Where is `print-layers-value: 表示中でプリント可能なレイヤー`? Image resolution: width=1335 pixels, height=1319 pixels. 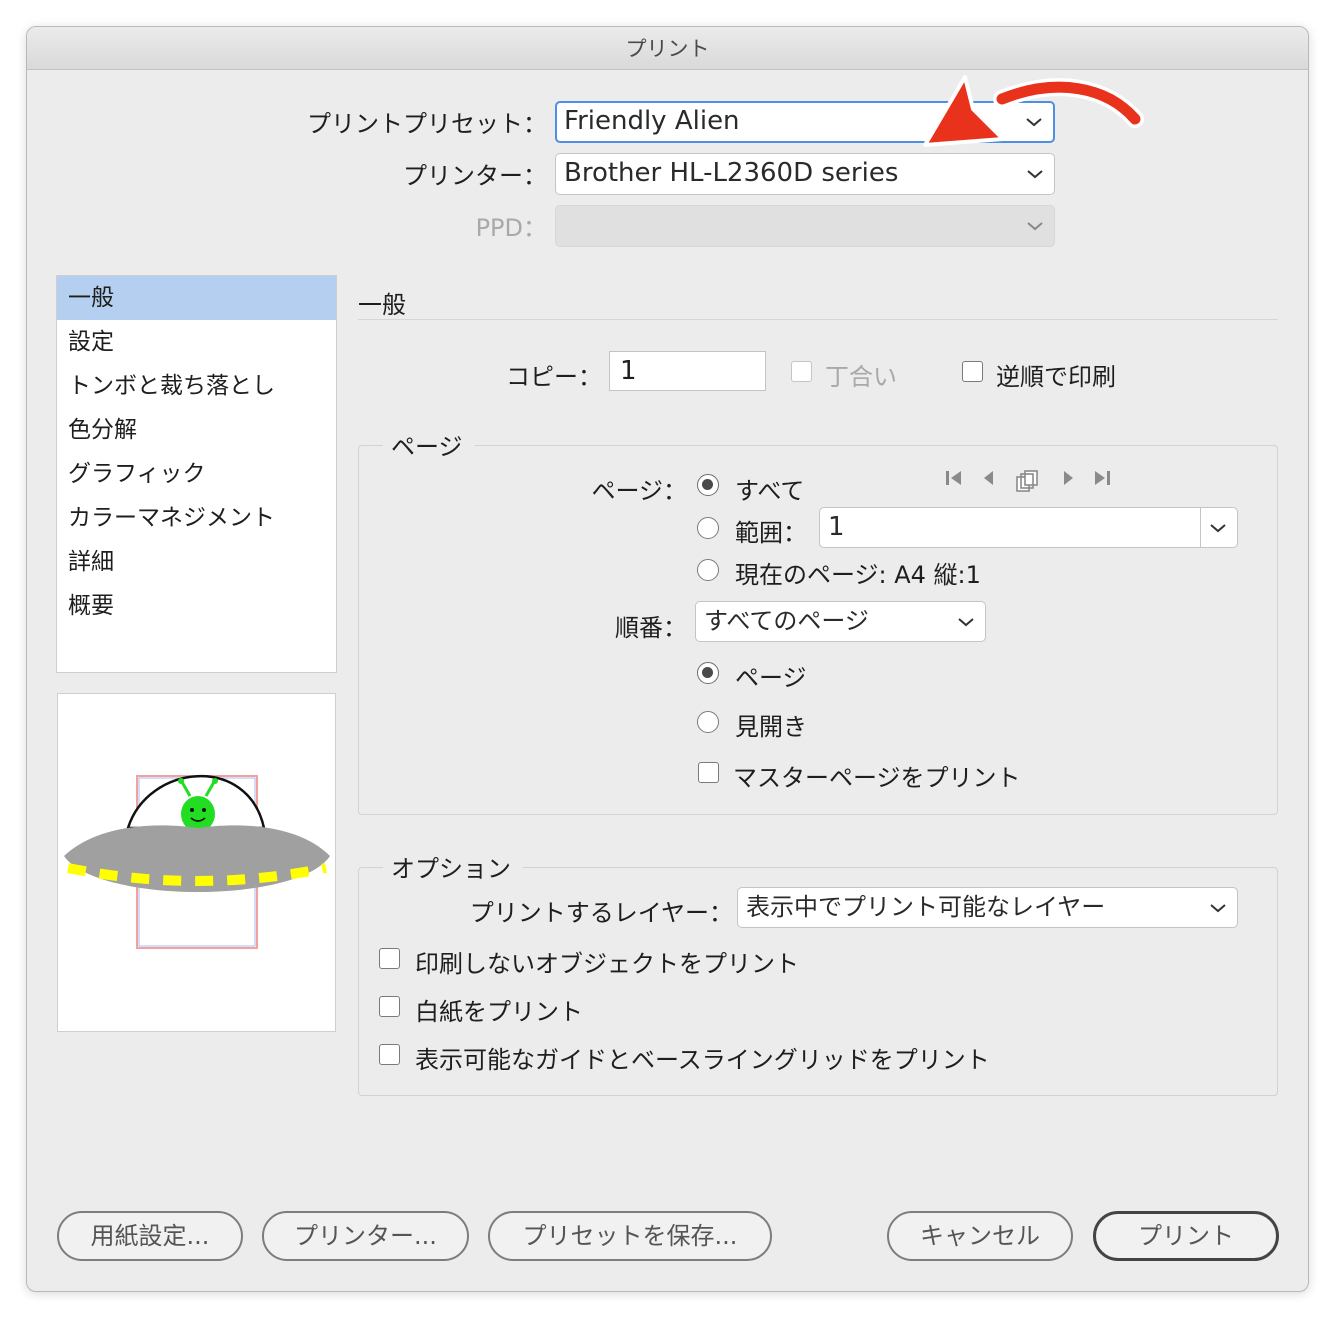 print-layers-value: 表示中でプリント可能なレイヤー is located at coordinates (926, 907).